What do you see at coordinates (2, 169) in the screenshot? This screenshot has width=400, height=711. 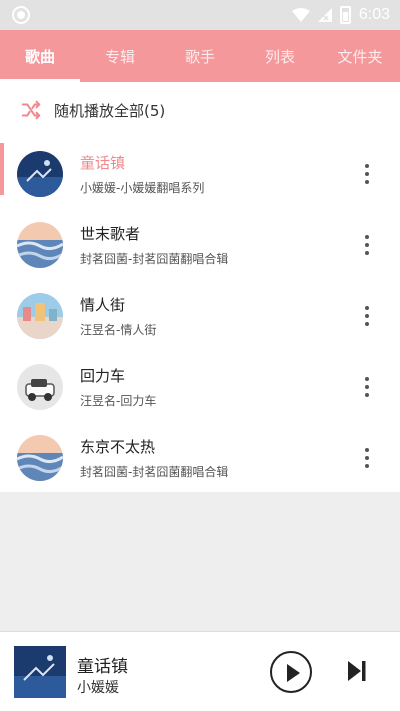 I see `now-playing-indicator` at bounding box center [2, 169].